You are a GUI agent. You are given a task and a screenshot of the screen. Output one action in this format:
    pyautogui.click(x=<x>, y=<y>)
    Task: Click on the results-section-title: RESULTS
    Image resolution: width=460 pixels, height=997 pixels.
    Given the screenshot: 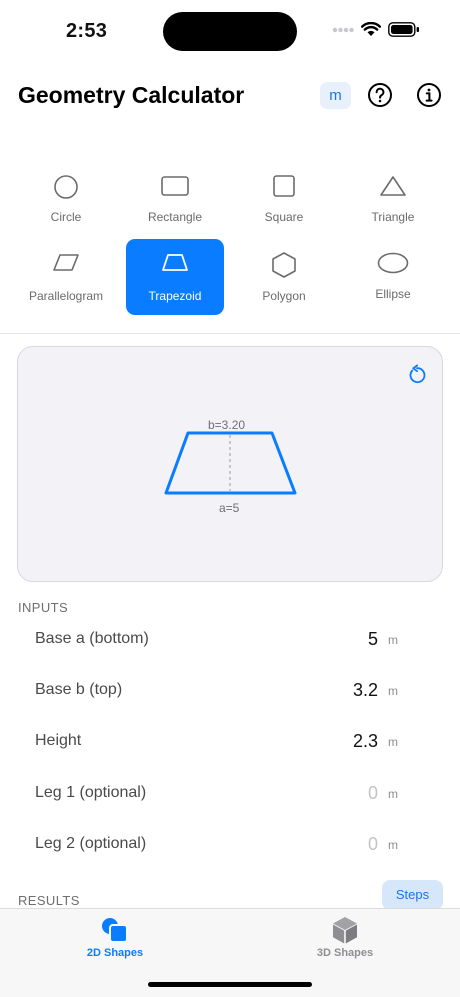 What is the action you would take?
    pyautogui.click(x=49, y=900)
    